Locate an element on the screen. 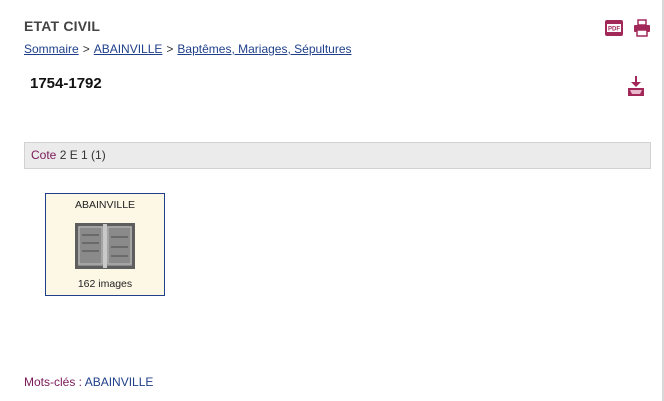  date-range-heading: 1754-1792 is located at coordinates (66, 83).